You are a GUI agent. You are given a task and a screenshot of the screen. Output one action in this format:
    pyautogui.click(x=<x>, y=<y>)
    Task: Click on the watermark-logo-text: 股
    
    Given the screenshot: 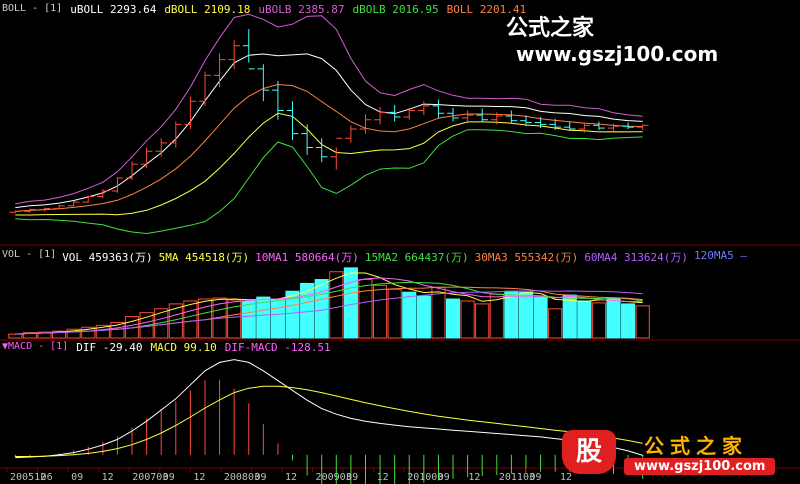 What is the action you would take?
    pyautogui.click(x=588, y=452)
    